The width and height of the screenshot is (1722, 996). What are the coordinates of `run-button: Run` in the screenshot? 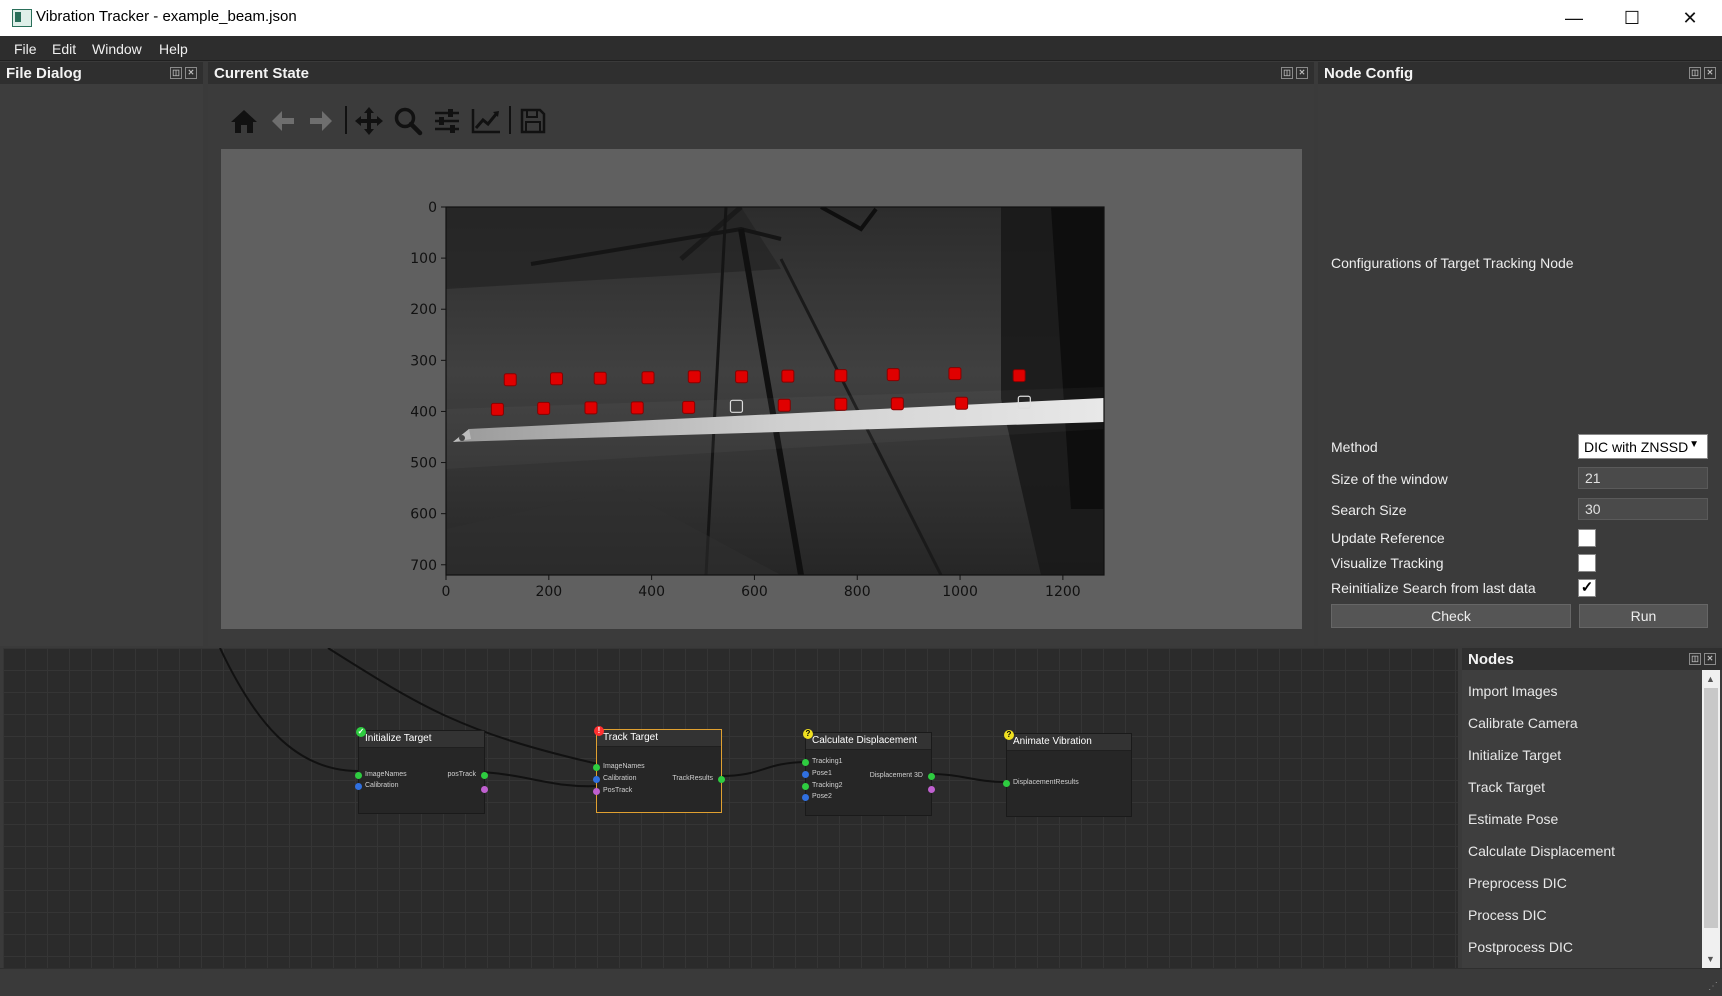 It's located at (1643, 616).